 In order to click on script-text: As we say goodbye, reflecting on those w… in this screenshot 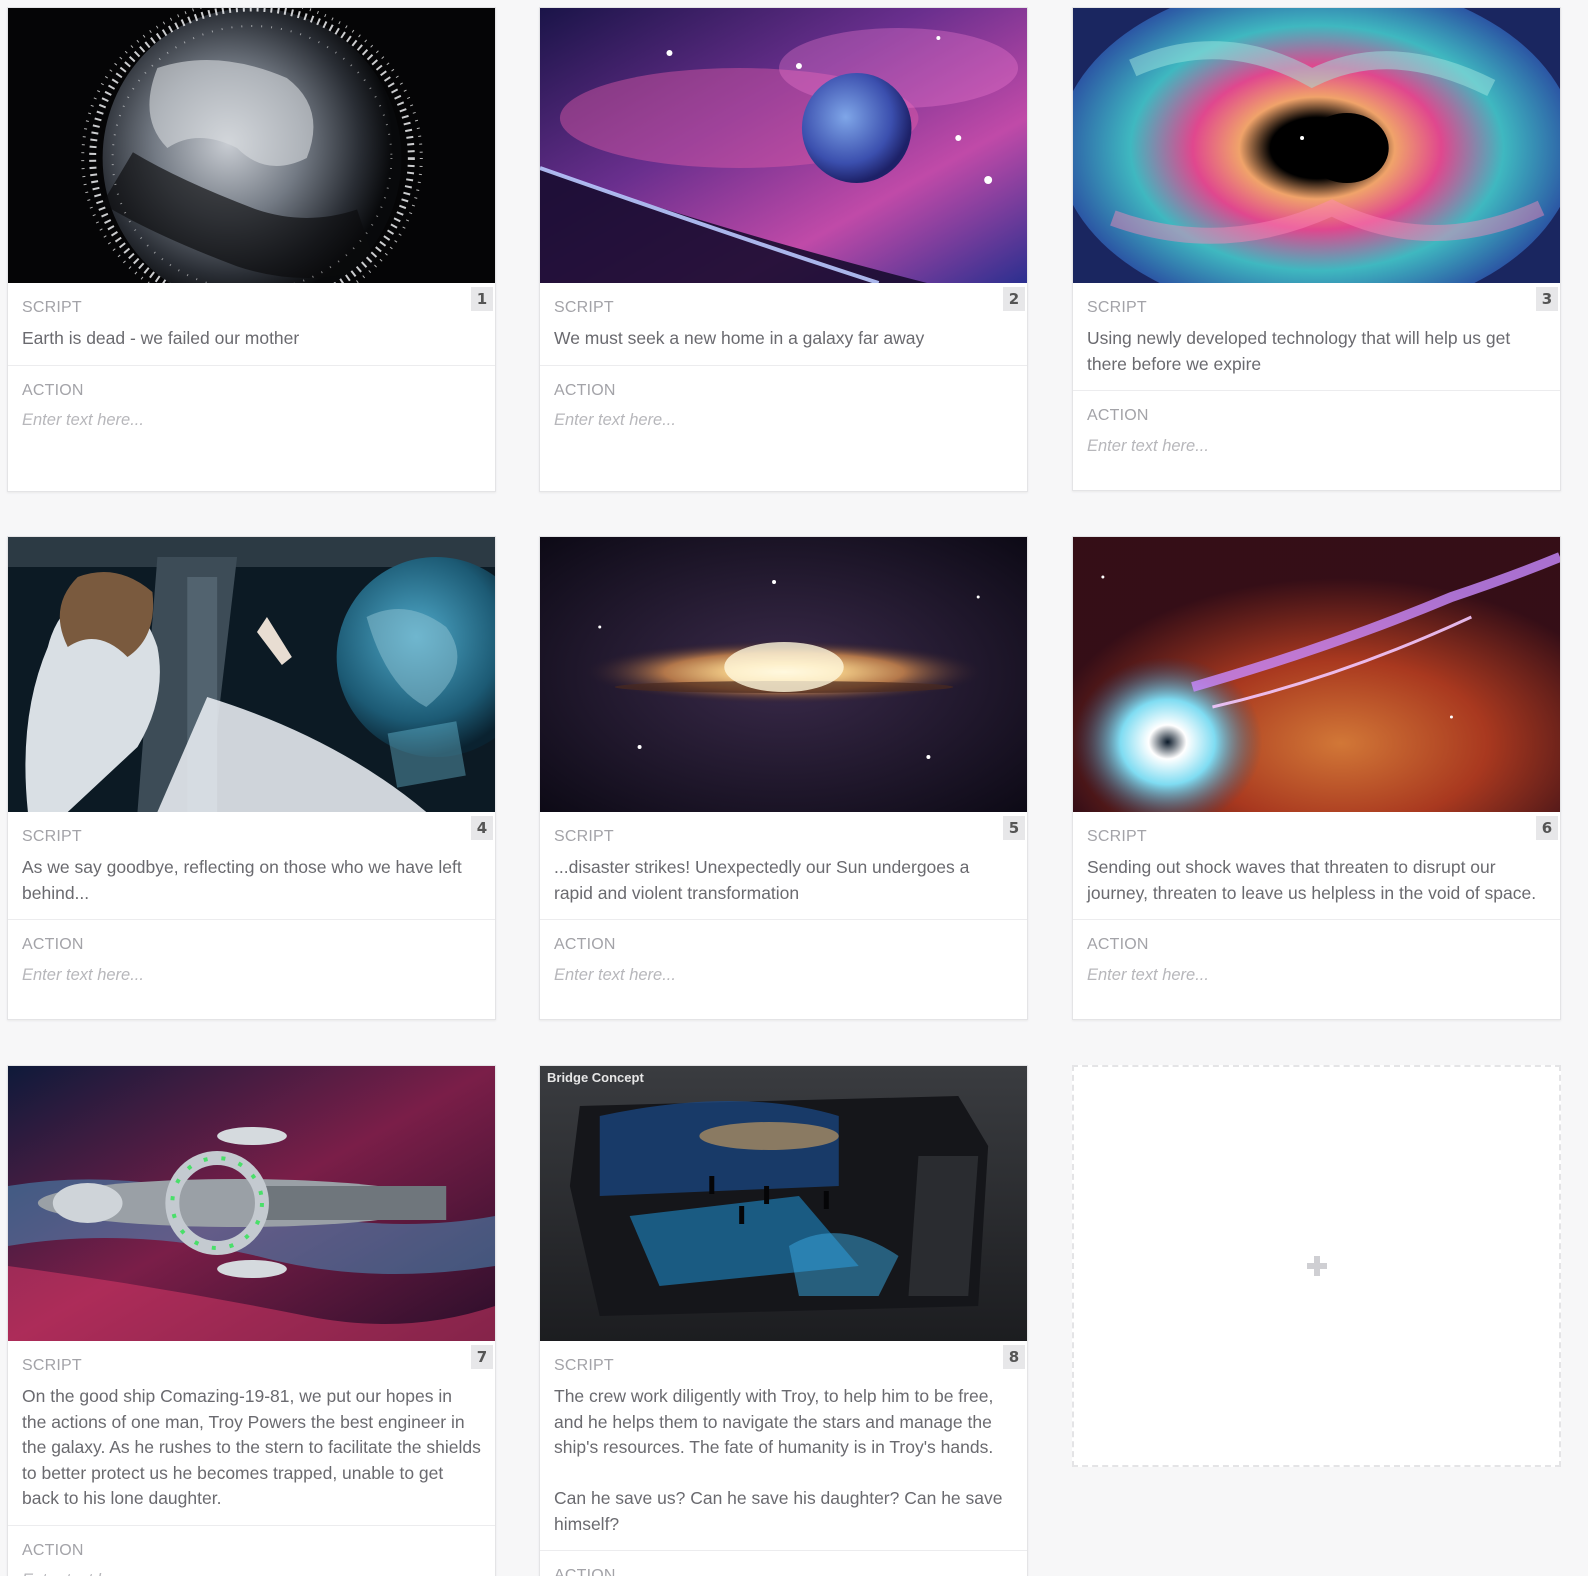, I will do `click(251, 880)`.